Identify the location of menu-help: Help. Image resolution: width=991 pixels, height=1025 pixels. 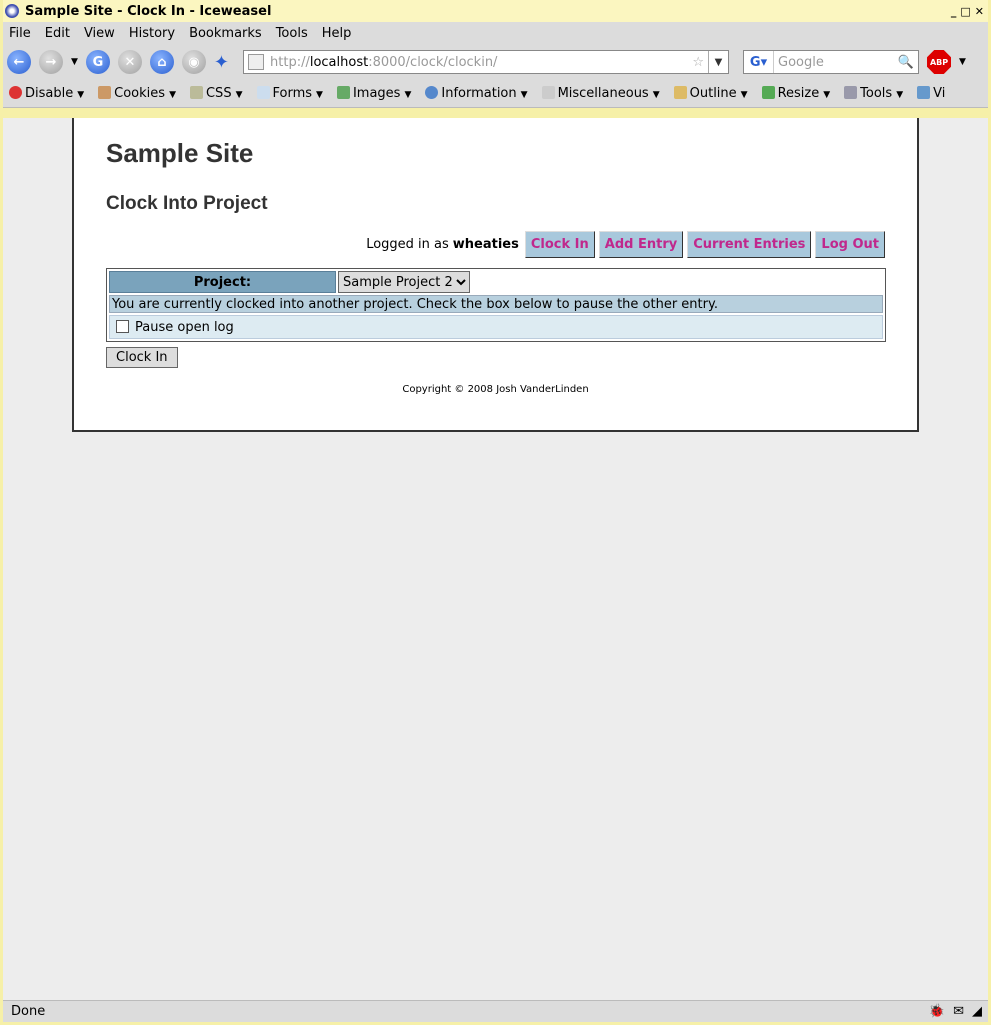
(337, 33).